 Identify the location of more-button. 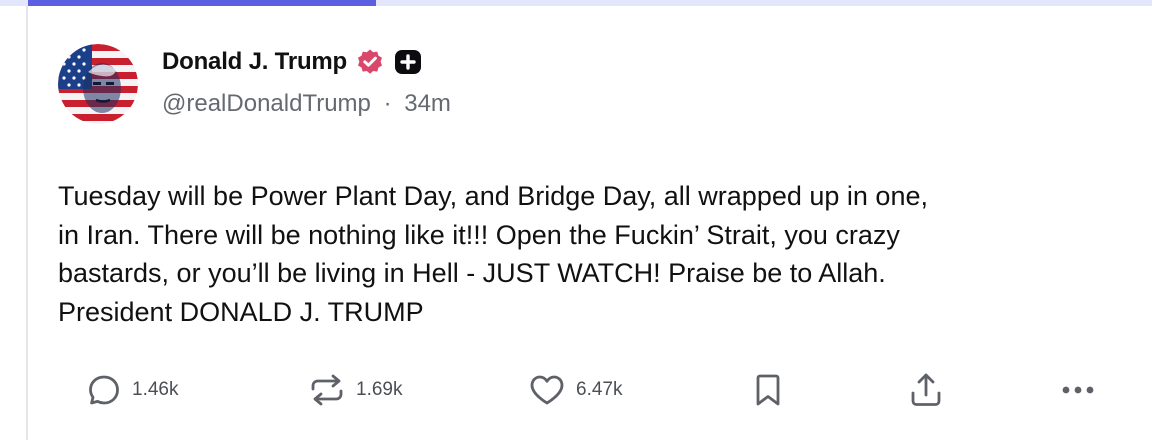
(1078, 390).